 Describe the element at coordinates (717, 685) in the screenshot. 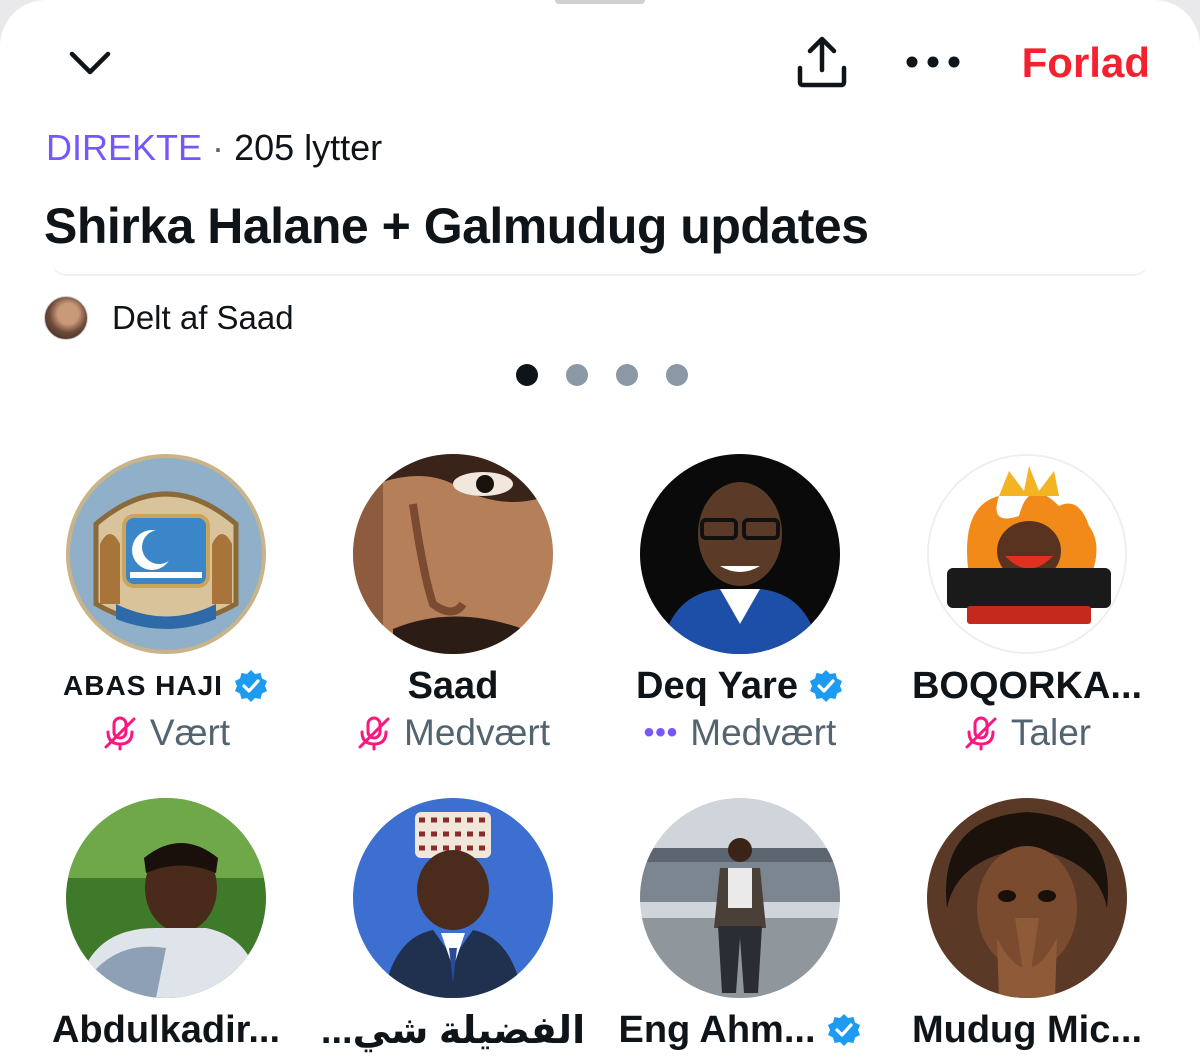

I see `participant-name: Deq Yare` at that location.